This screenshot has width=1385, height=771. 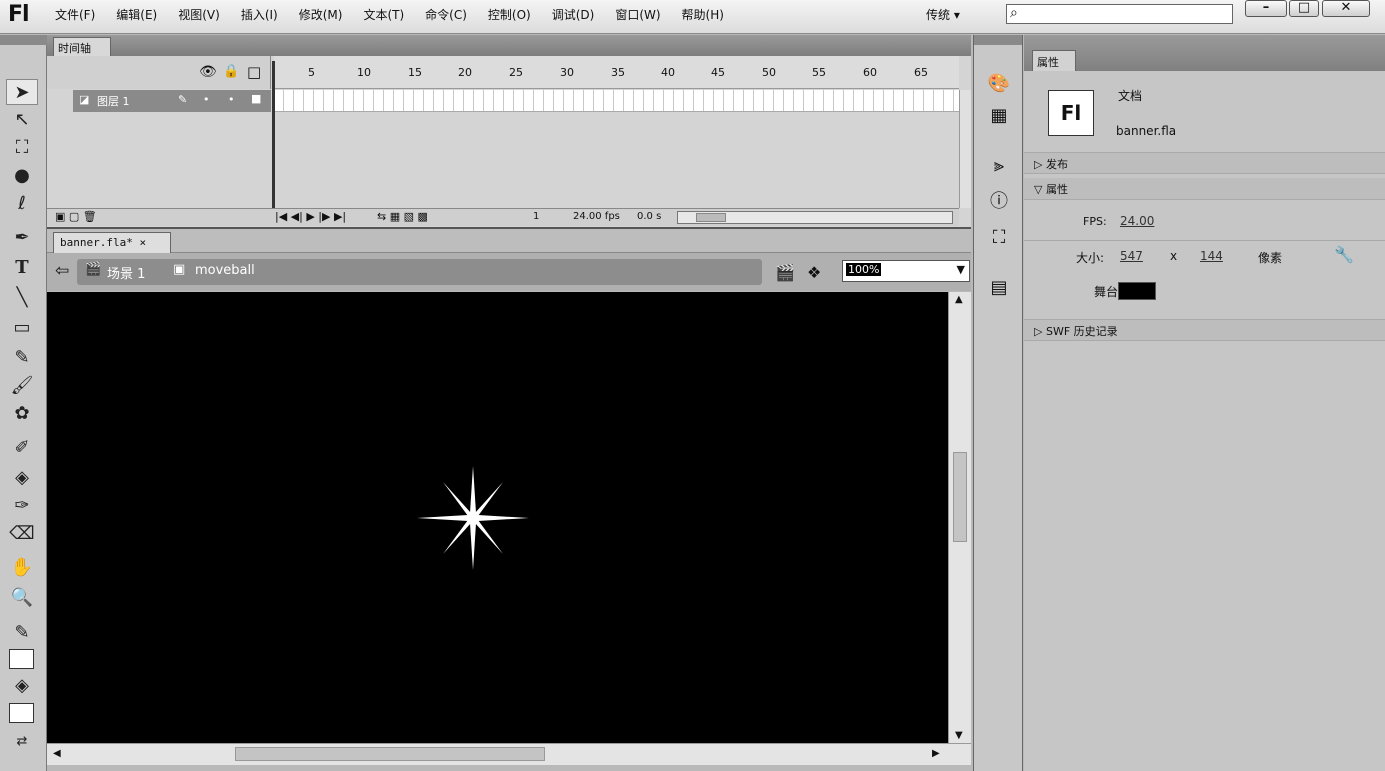 What do you see at coordinates (1211, 256) in the screenshot?
I see `height-value: 144` at bounding box center [1211, 256].